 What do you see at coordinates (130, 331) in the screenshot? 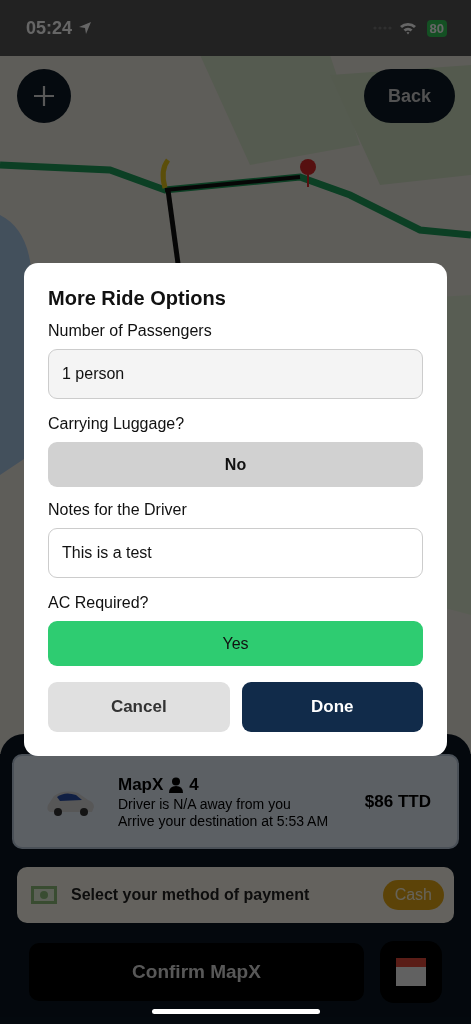
I see `field-label: Number of Passengers` at bounding box center [130, 331].